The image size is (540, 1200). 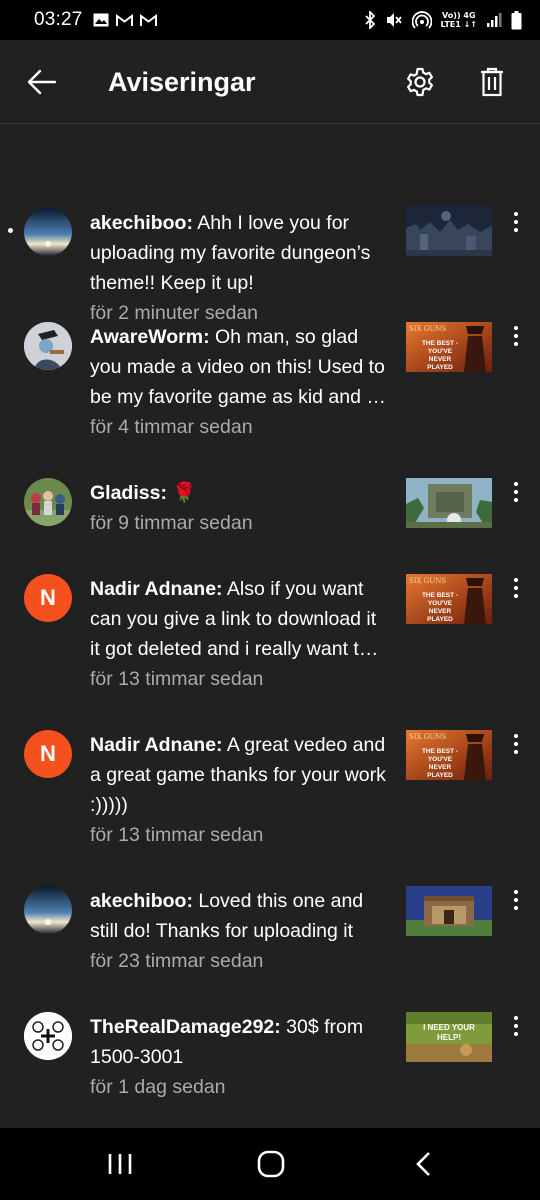 I want to click on comment-author: AwareWorm:, so click(x=150, y=337).